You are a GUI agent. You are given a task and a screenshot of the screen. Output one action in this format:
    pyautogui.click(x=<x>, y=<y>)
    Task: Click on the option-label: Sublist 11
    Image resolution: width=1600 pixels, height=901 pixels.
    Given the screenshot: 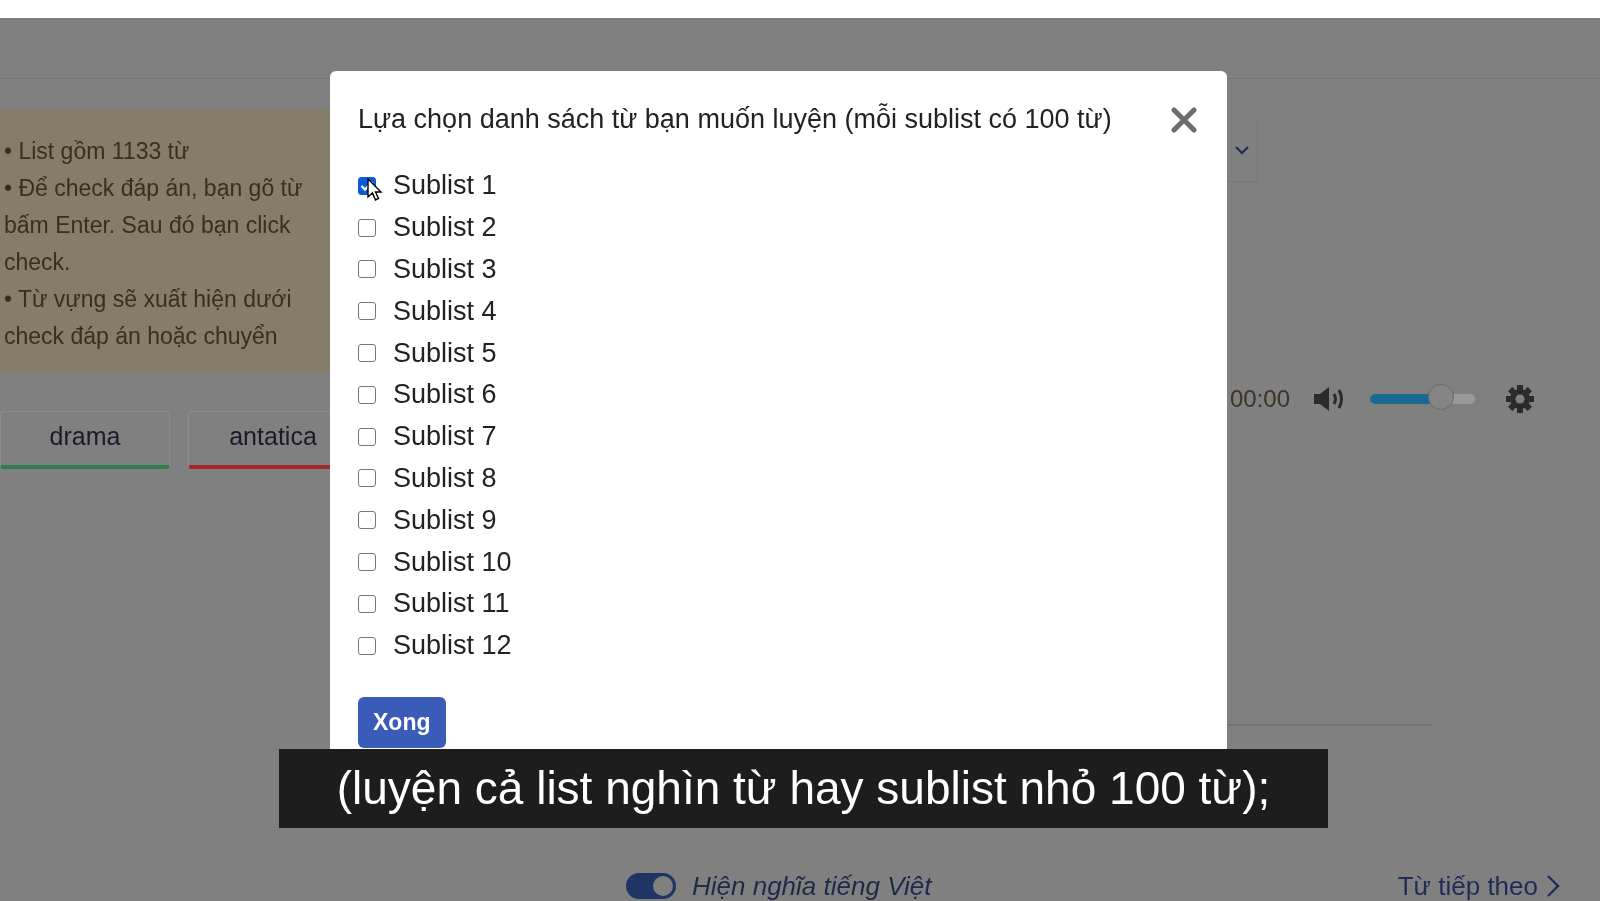 What is the action you would take?
    pyautogui.click(x=451, y=604)
    